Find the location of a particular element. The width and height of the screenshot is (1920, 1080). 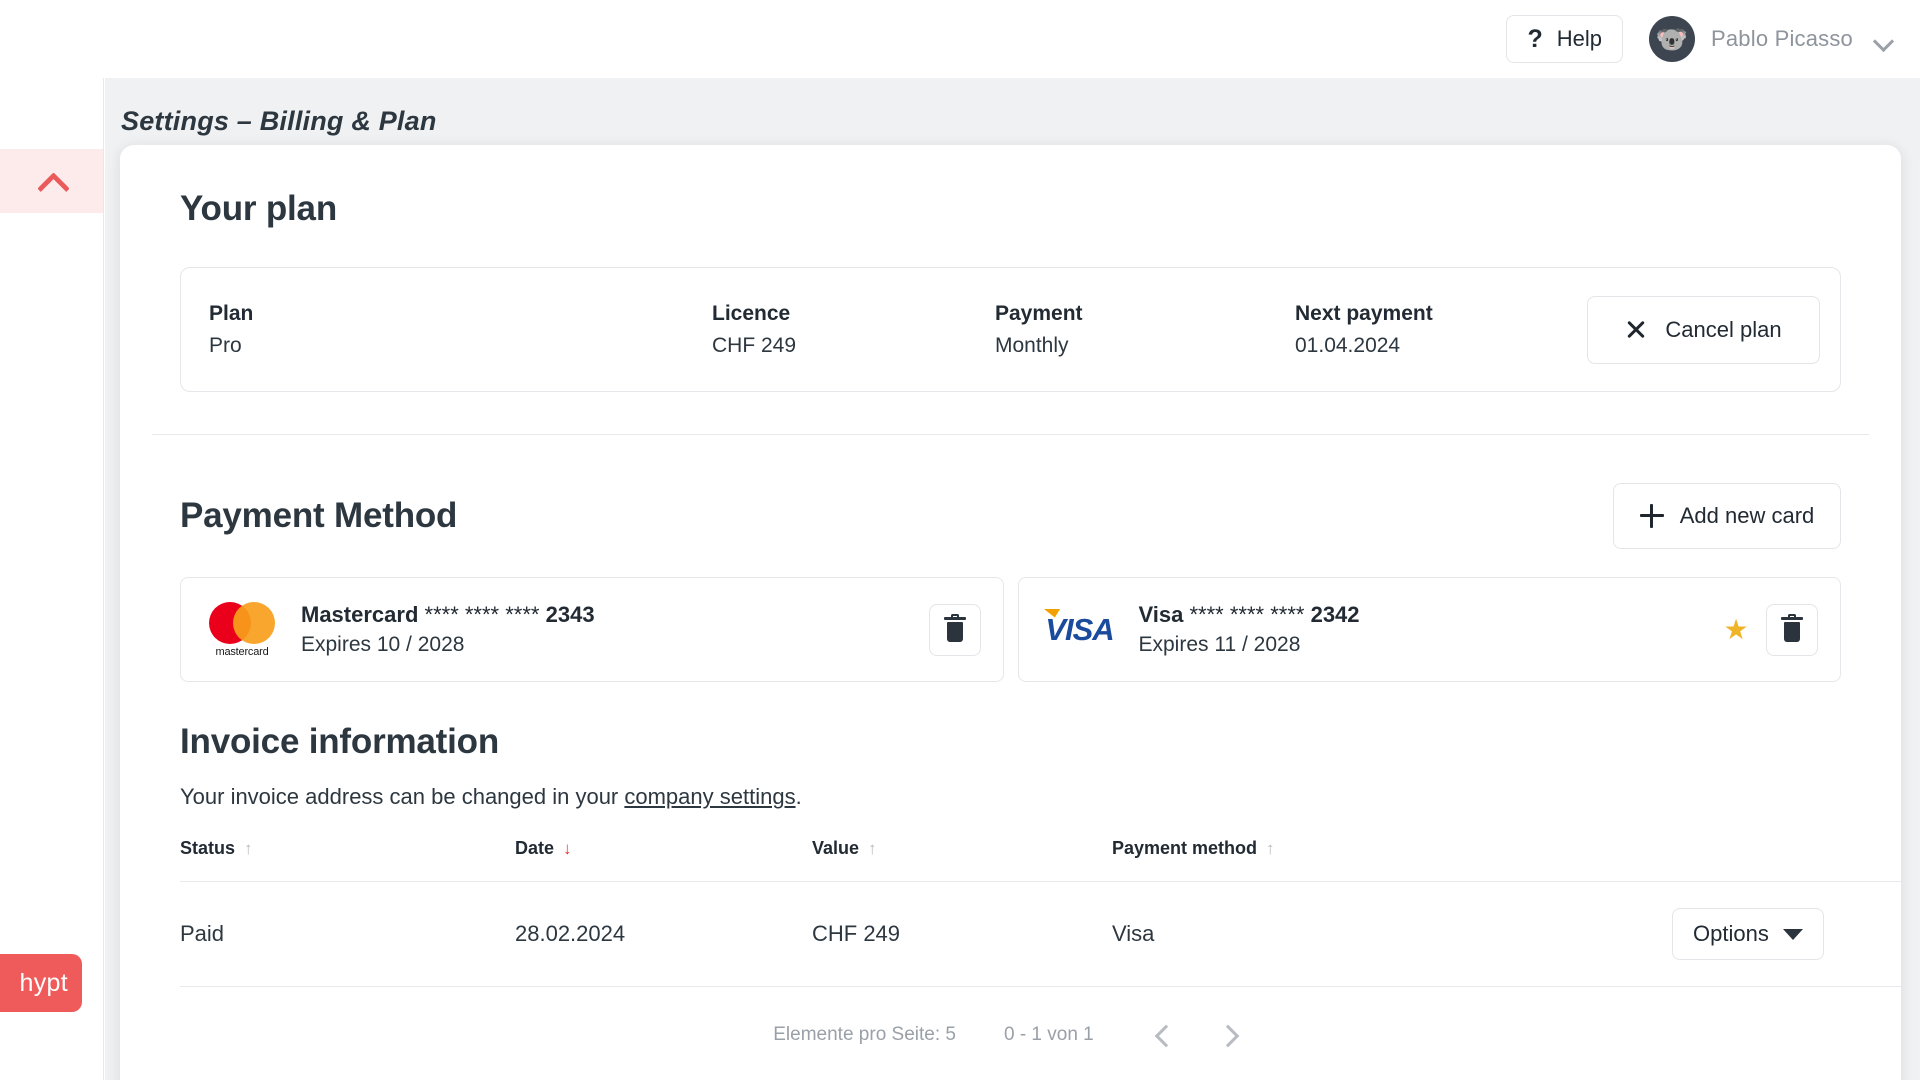

brand-badge: hypt is located at coordinates (41, 983).